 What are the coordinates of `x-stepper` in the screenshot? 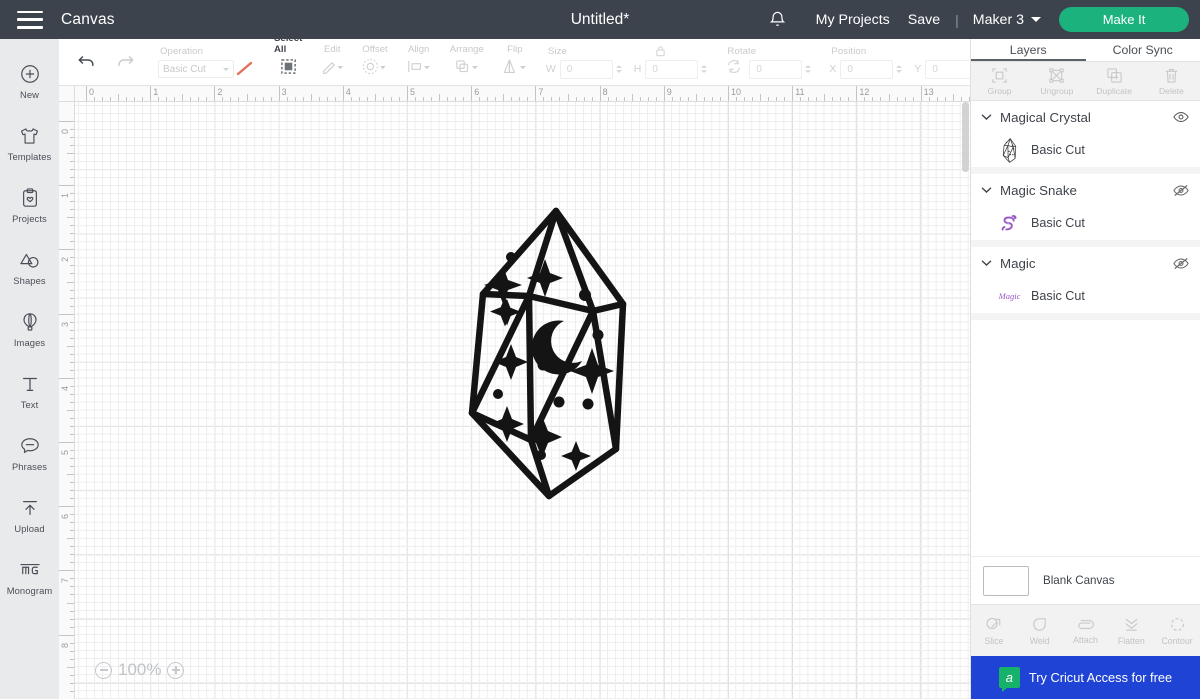 It's located at (899, 69).